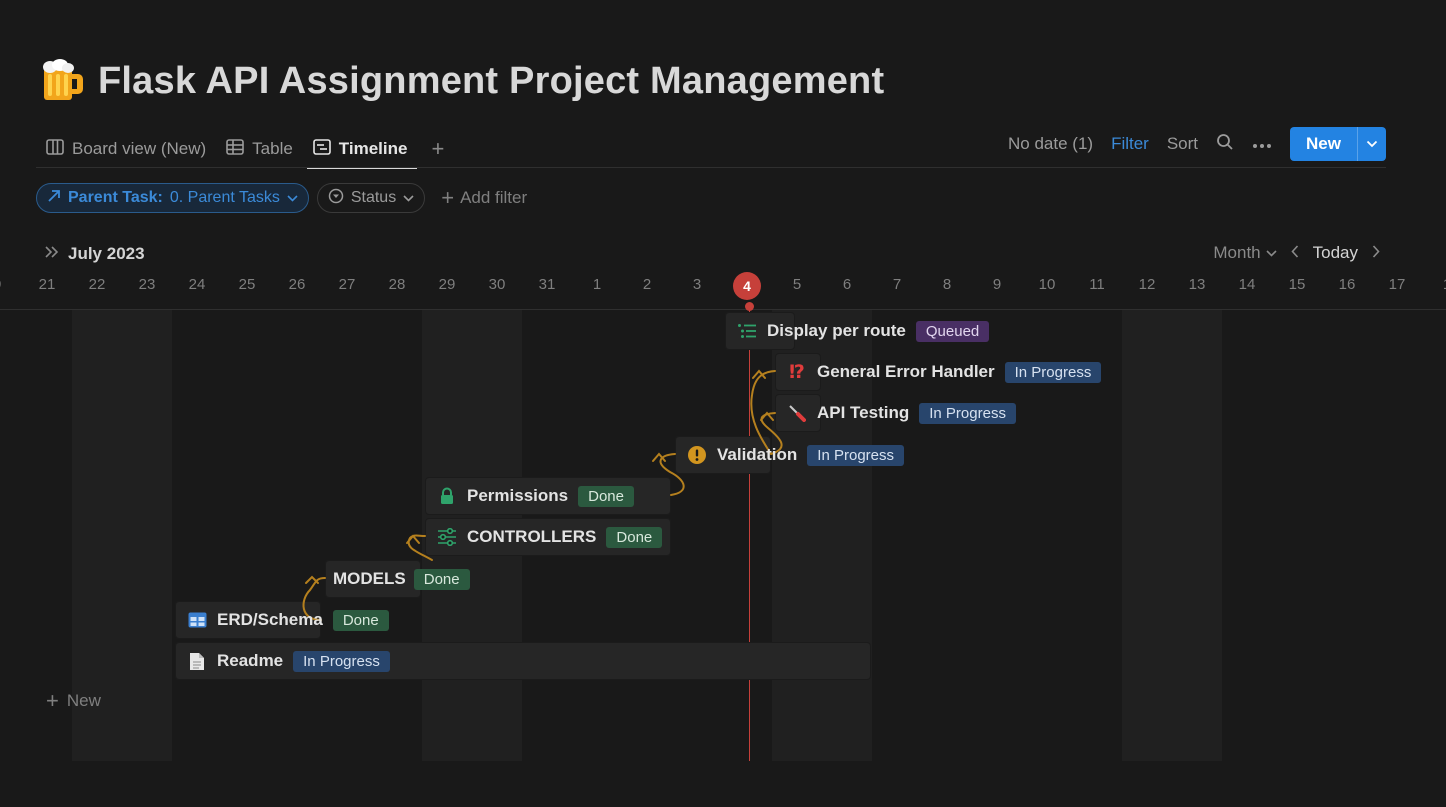  I want to click on task-validation: Validation In Progress, so click(795, 455).